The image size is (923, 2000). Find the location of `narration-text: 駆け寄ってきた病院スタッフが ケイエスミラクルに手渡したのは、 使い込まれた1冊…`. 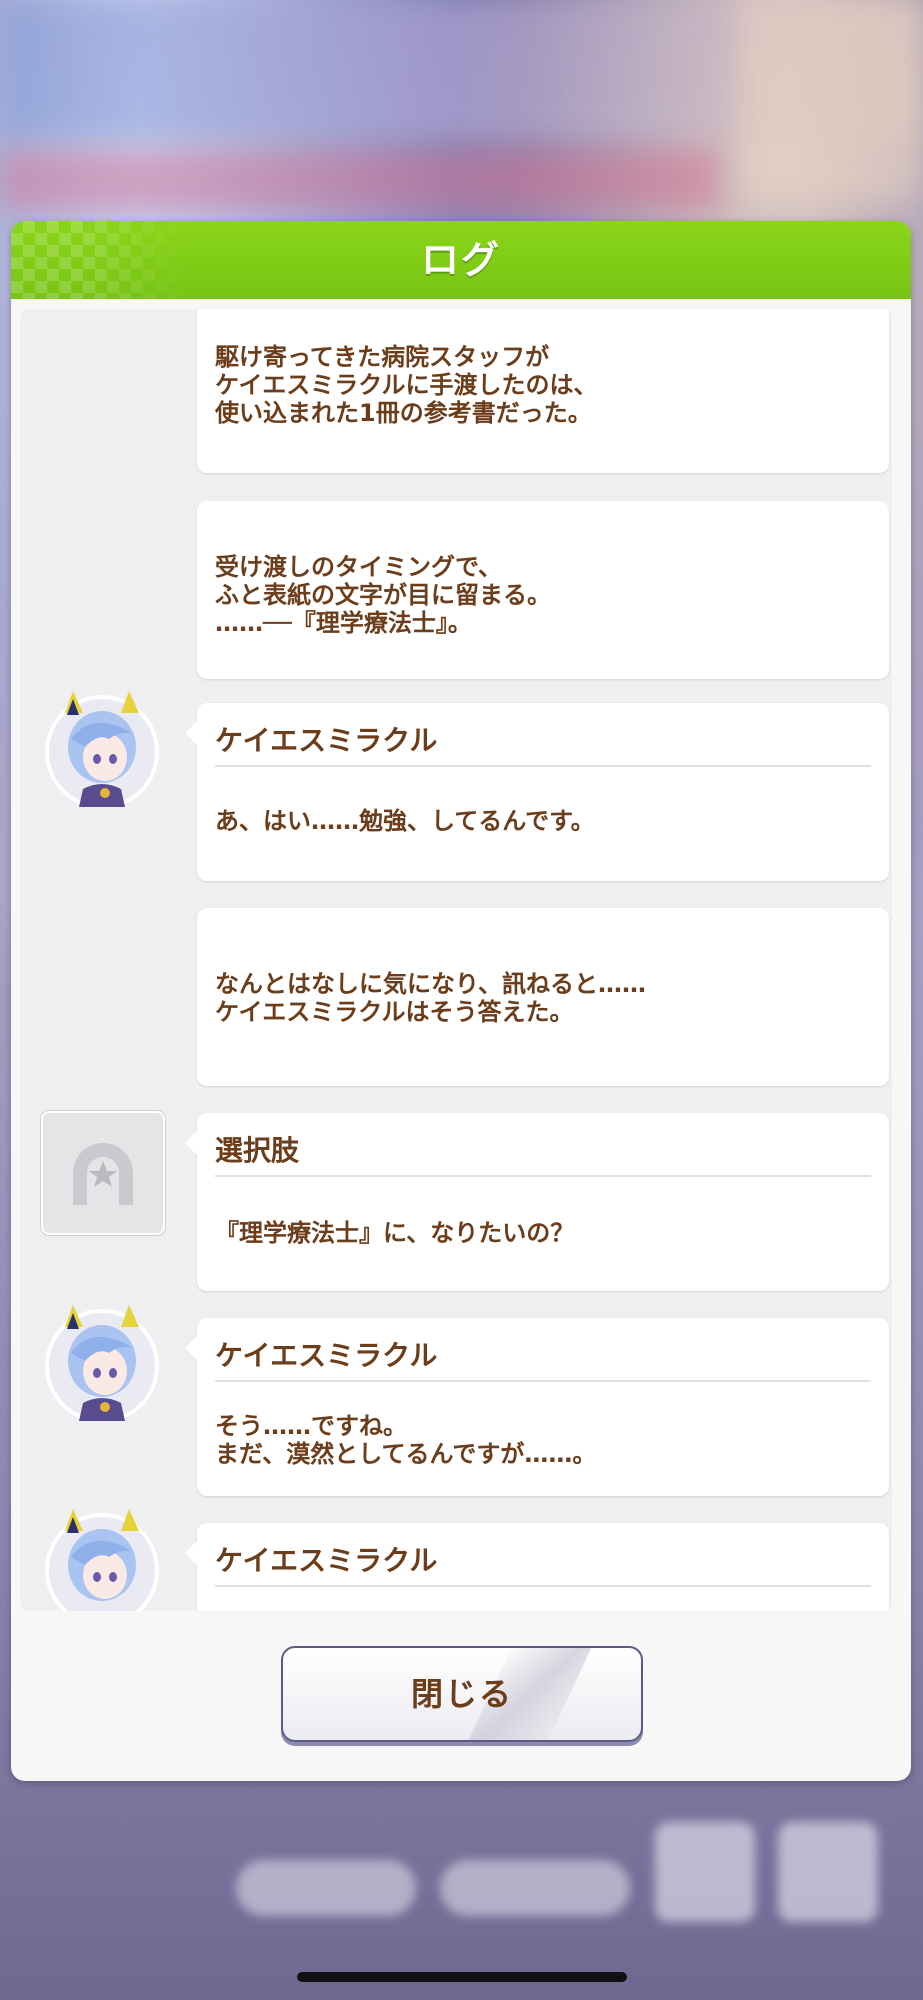

narration-text: 駆け寄ってきた病院スタッフが ケイエスミラクルに手渡したのは、 使い込まれた1冊… is located at coordinates (406, 385).